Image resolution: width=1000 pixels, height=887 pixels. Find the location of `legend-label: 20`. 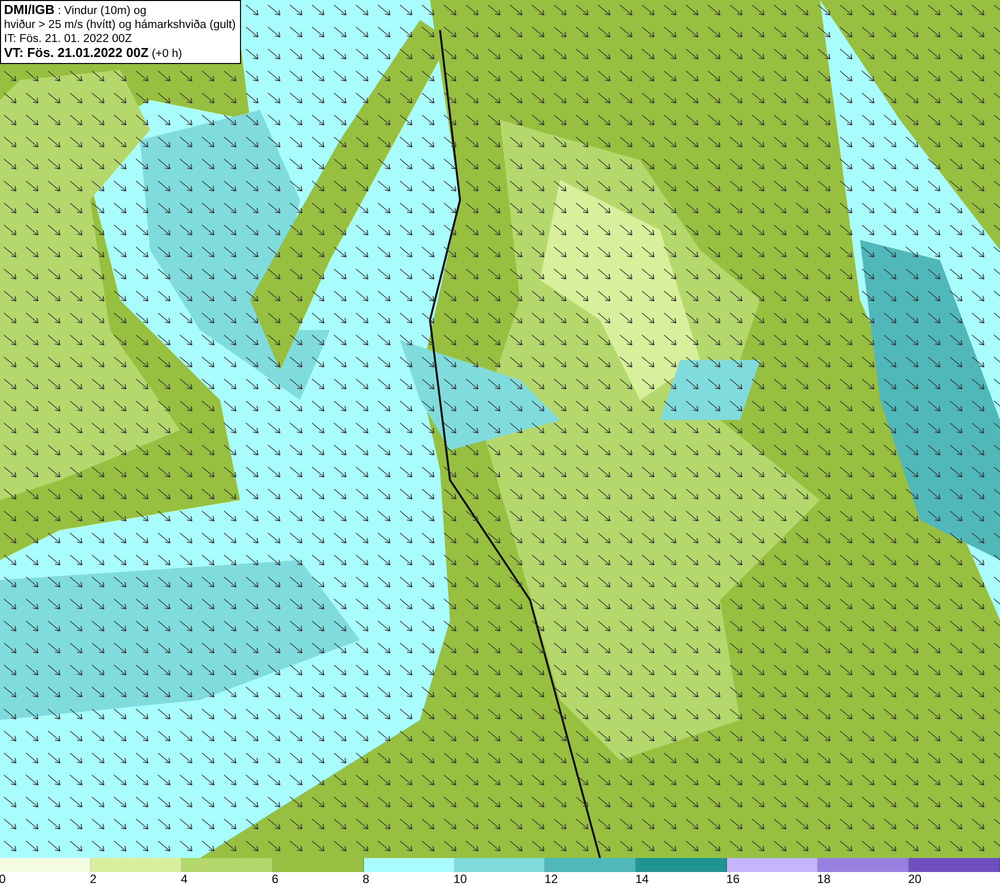

legend-label: 20 is located at coordinates (915, 879).